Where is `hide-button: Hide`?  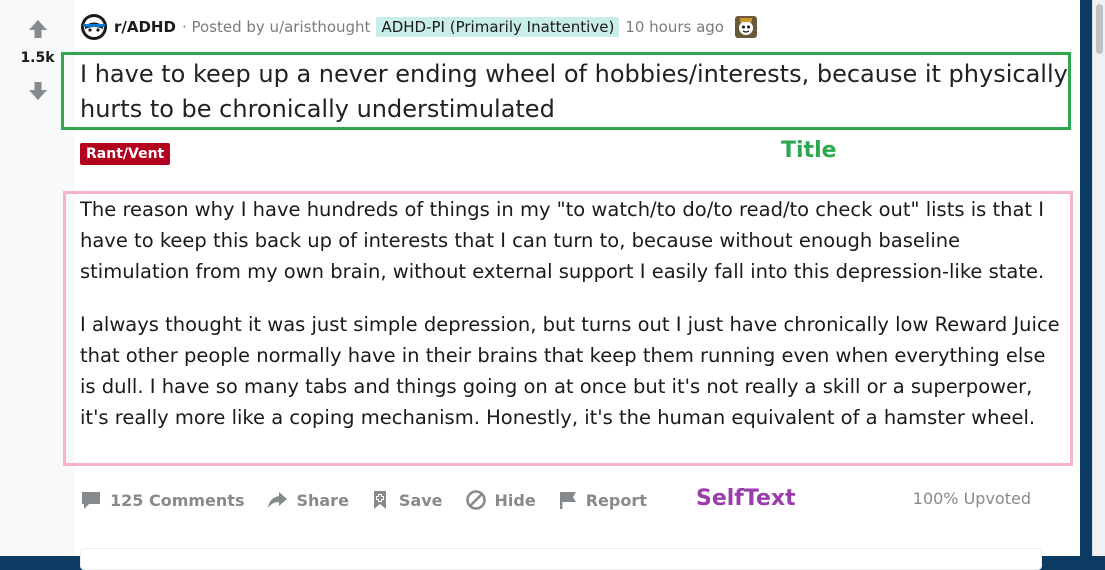 hide-button: Hide is located at coordinates (500, 500).